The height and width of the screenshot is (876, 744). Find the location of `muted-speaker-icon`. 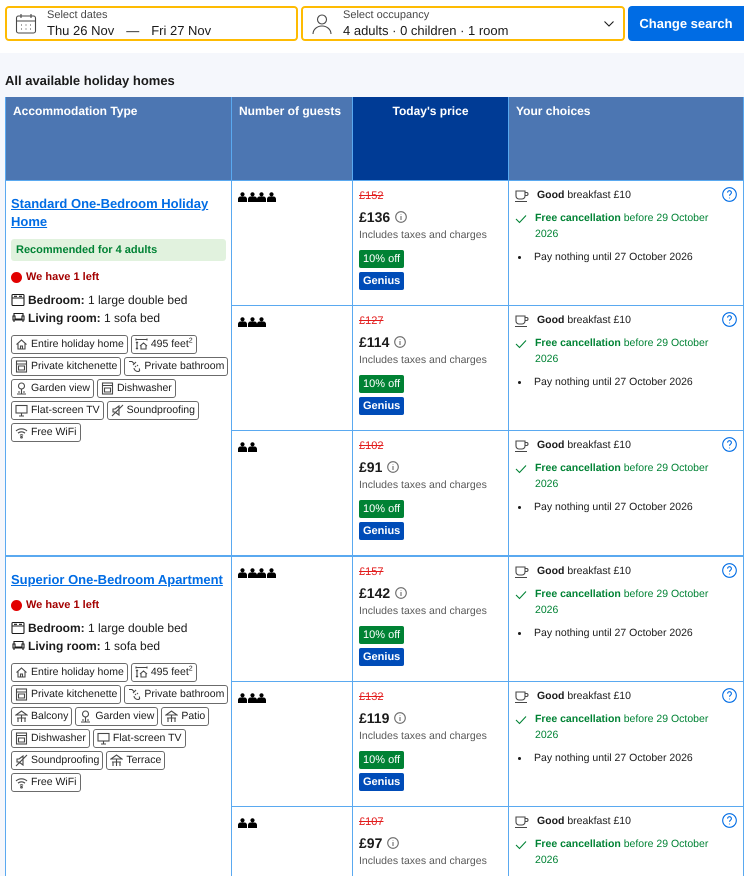

muted-speaker-icon is located at coordinates (117, 410).